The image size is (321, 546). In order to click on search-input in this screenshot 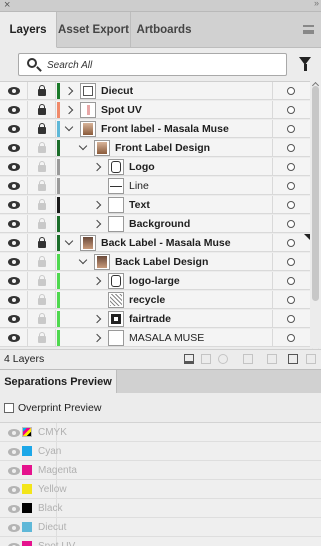, I will do `click(162, 65)`.